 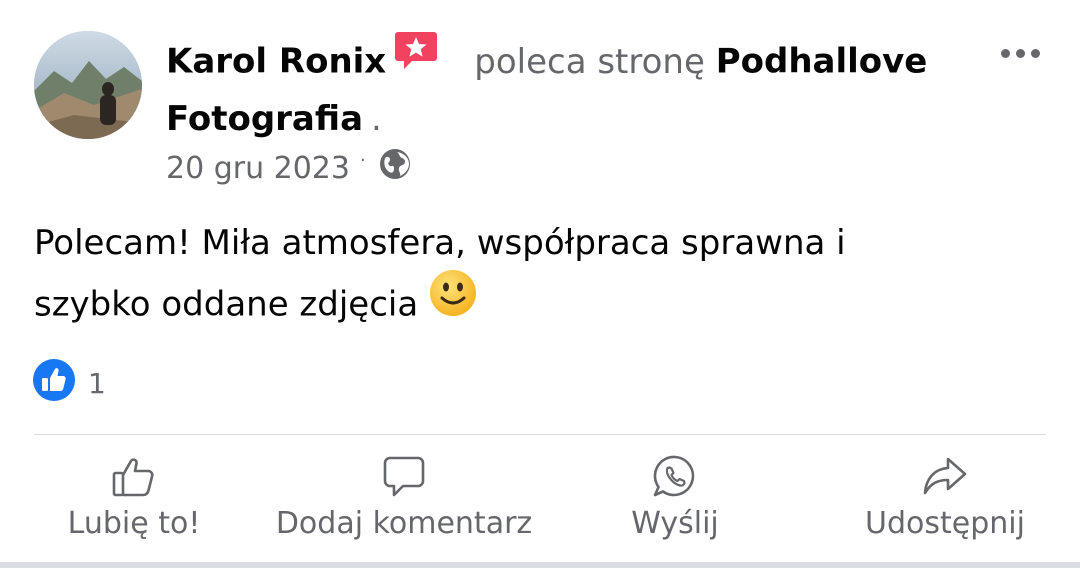 I want to click on slightly-smiling-face-icon, so click(x=453, y=302).